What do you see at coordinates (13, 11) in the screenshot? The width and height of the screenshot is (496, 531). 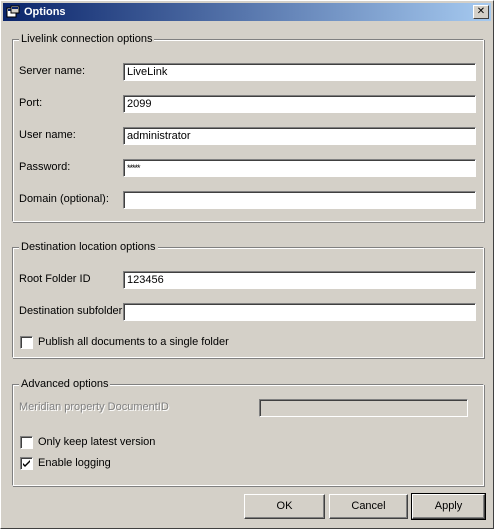 I see `options-window-icon` at bounding box center [13, 11].